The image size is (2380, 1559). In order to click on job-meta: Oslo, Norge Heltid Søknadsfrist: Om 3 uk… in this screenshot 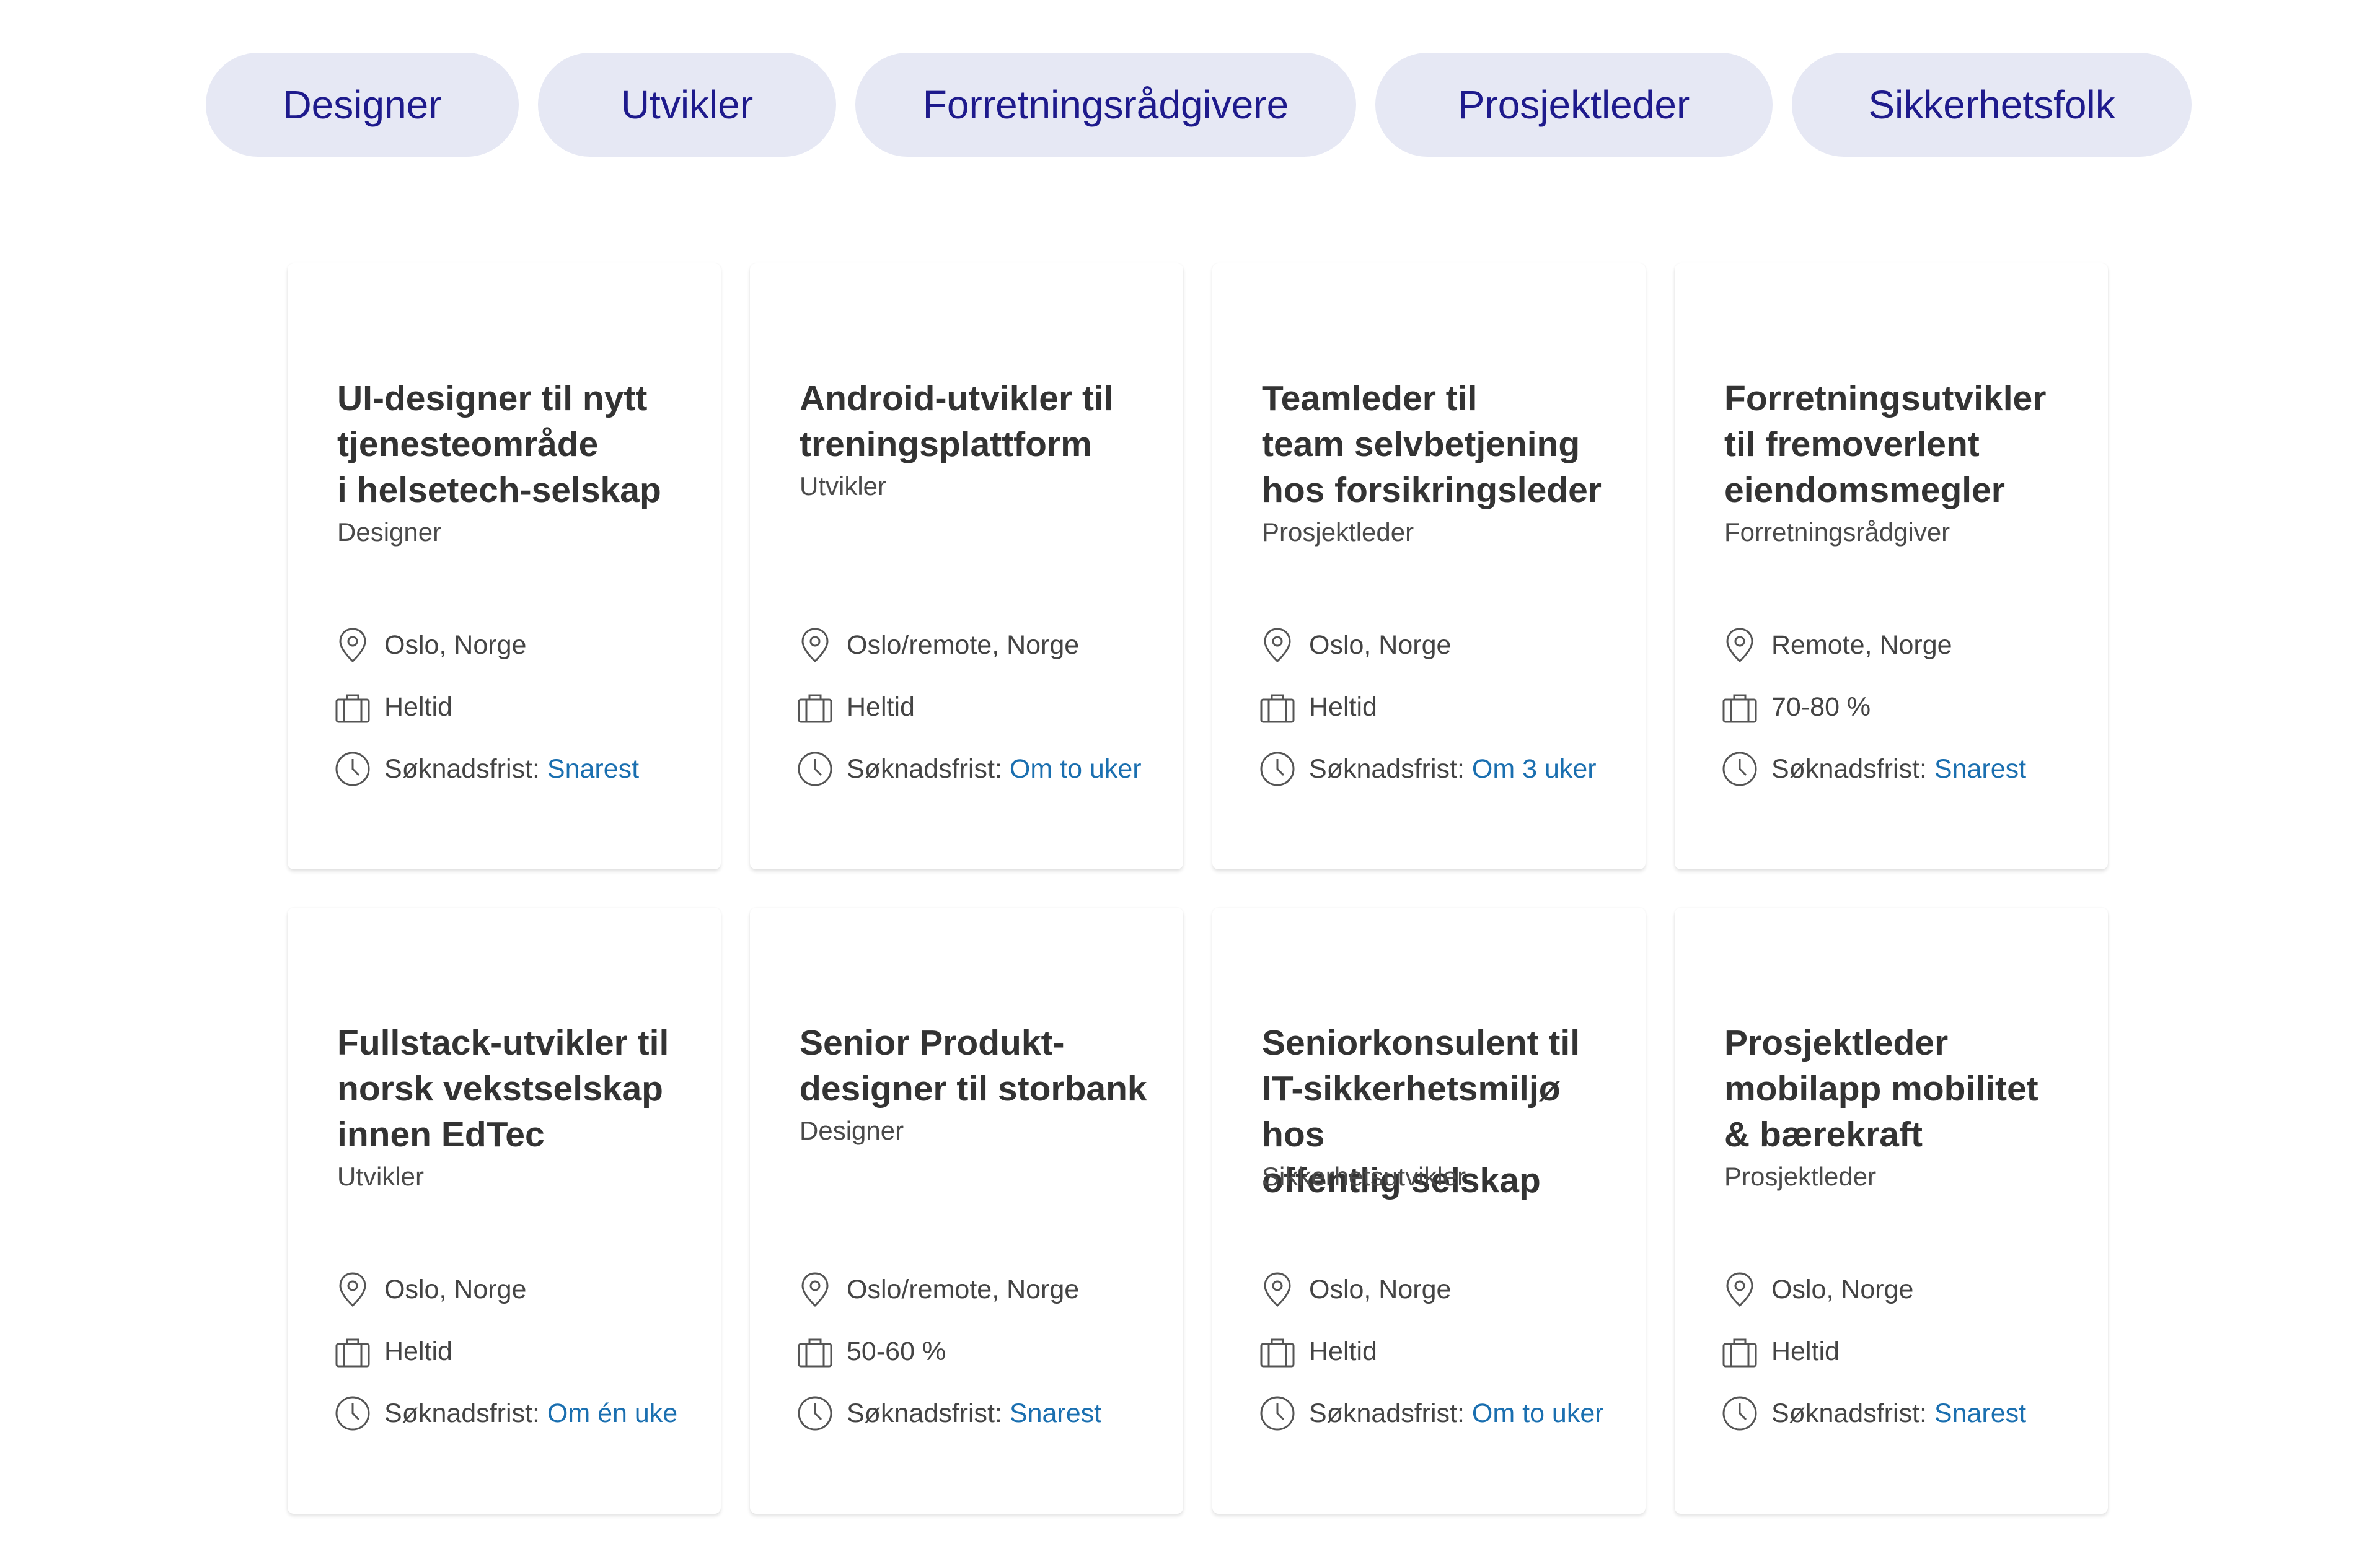, I will do `click(1445, 707)`.